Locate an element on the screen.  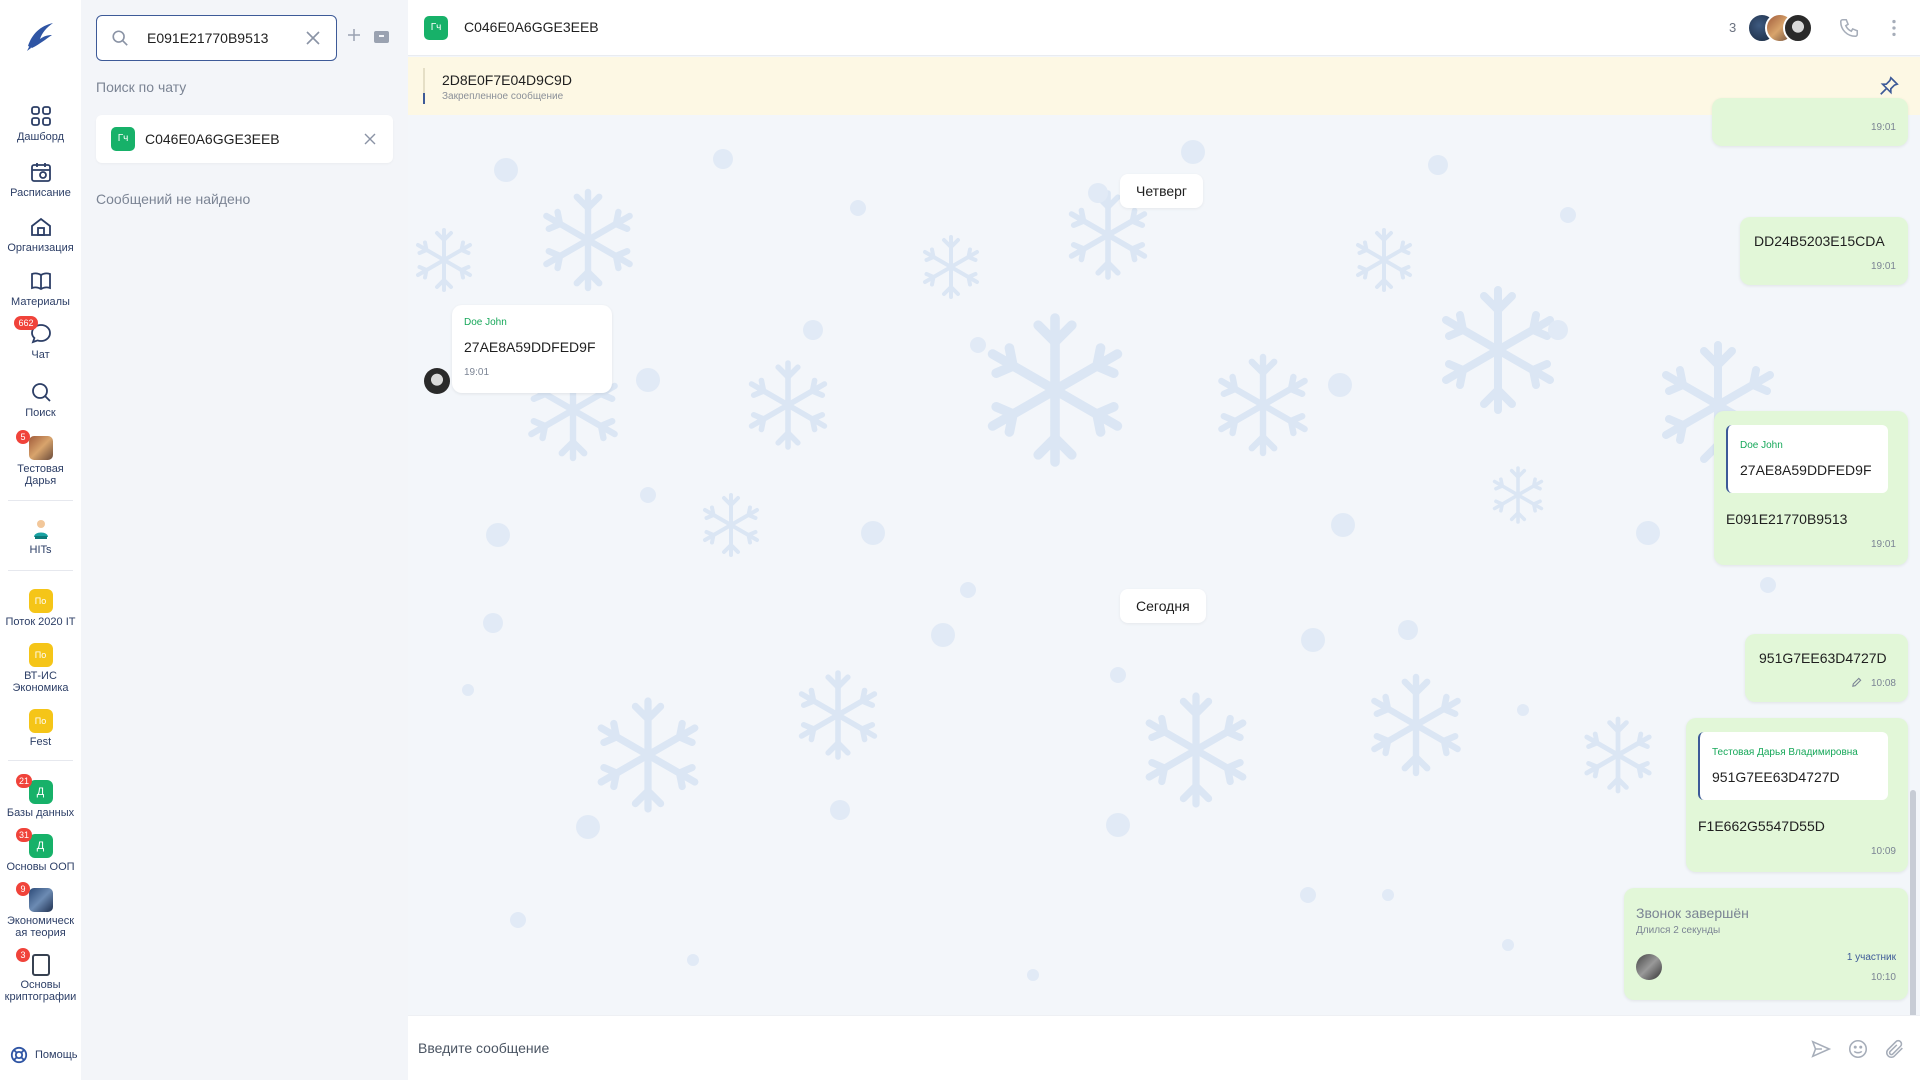
pinned-message: 2D8E0F7E04D9C9D Закрепленное сообщение is located at coordinates (1164, 86).